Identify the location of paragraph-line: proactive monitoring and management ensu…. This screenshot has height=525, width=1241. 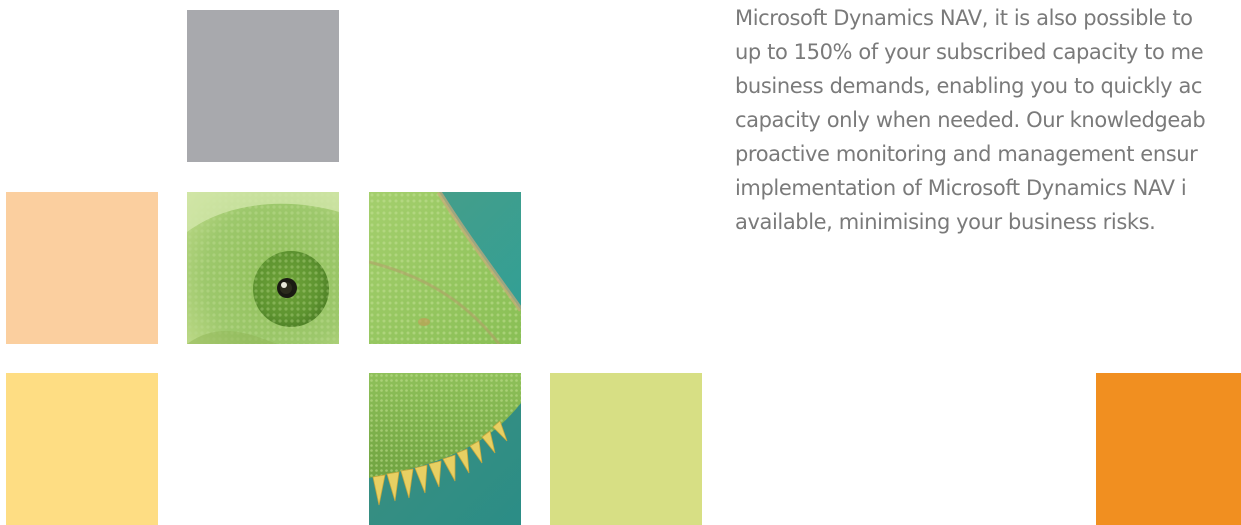
(966, 154).